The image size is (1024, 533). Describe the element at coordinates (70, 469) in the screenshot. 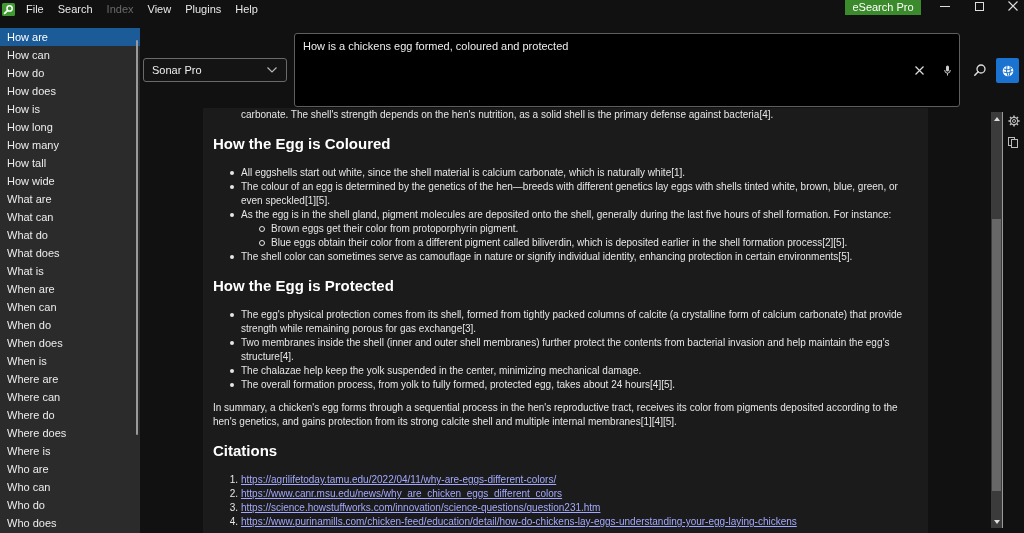

I see `sidebar-item: Who are` at that location.